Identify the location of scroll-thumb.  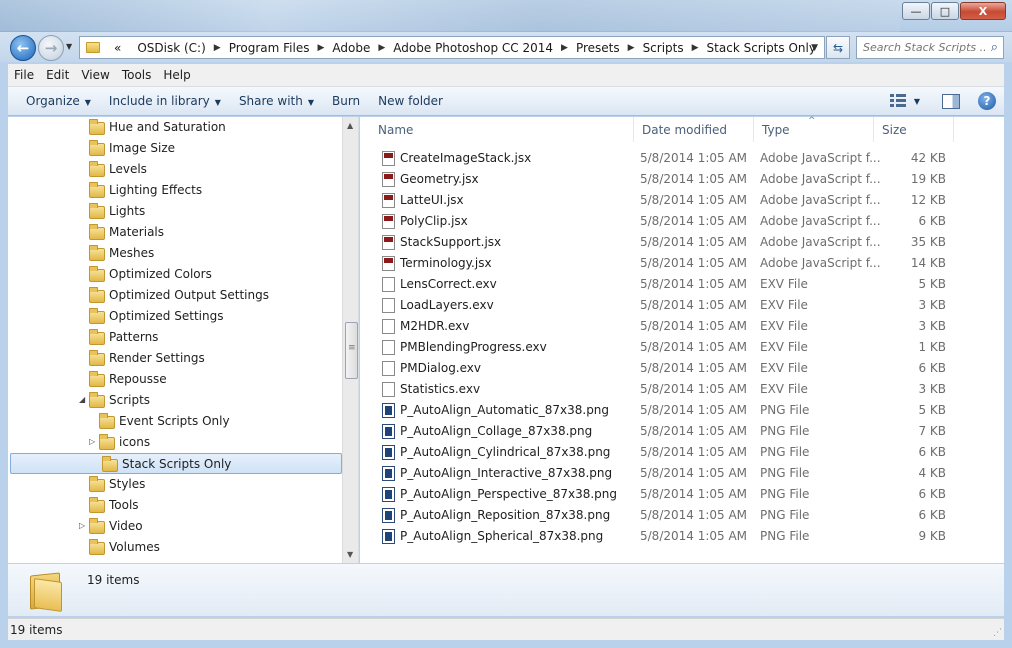
(351, 350).